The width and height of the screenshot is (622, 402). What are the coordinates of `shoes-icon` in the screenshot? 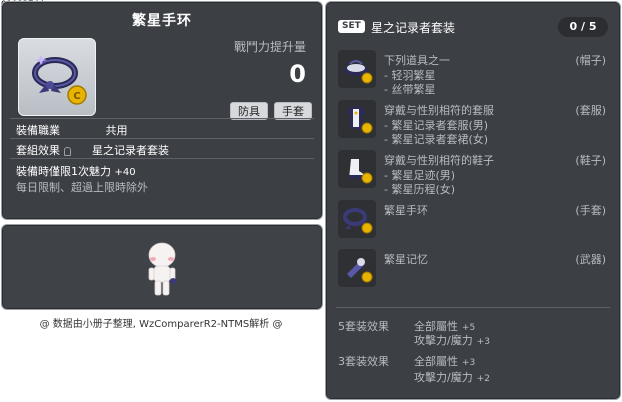 It's located at (357, 169).